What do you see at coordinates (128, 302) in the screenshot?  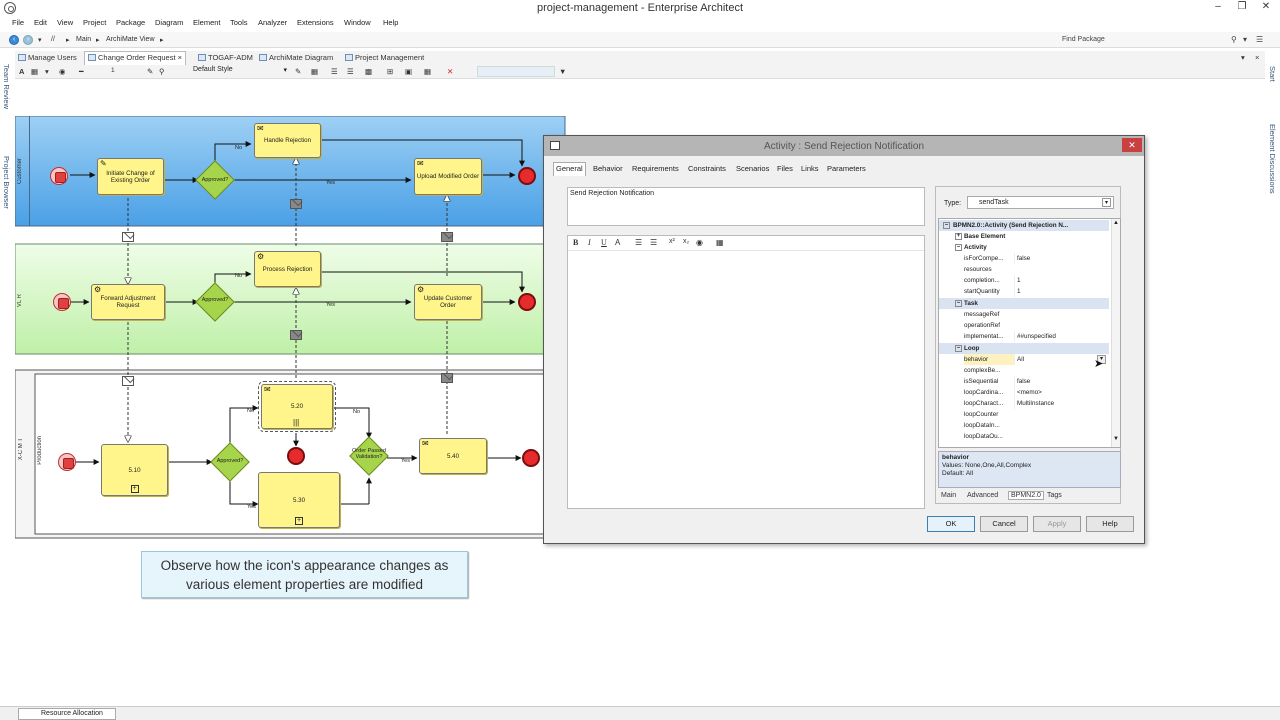 I see `task-forward-adjustment: ⚙ Forward Adjustment Request` at bounding box center [128, 302].